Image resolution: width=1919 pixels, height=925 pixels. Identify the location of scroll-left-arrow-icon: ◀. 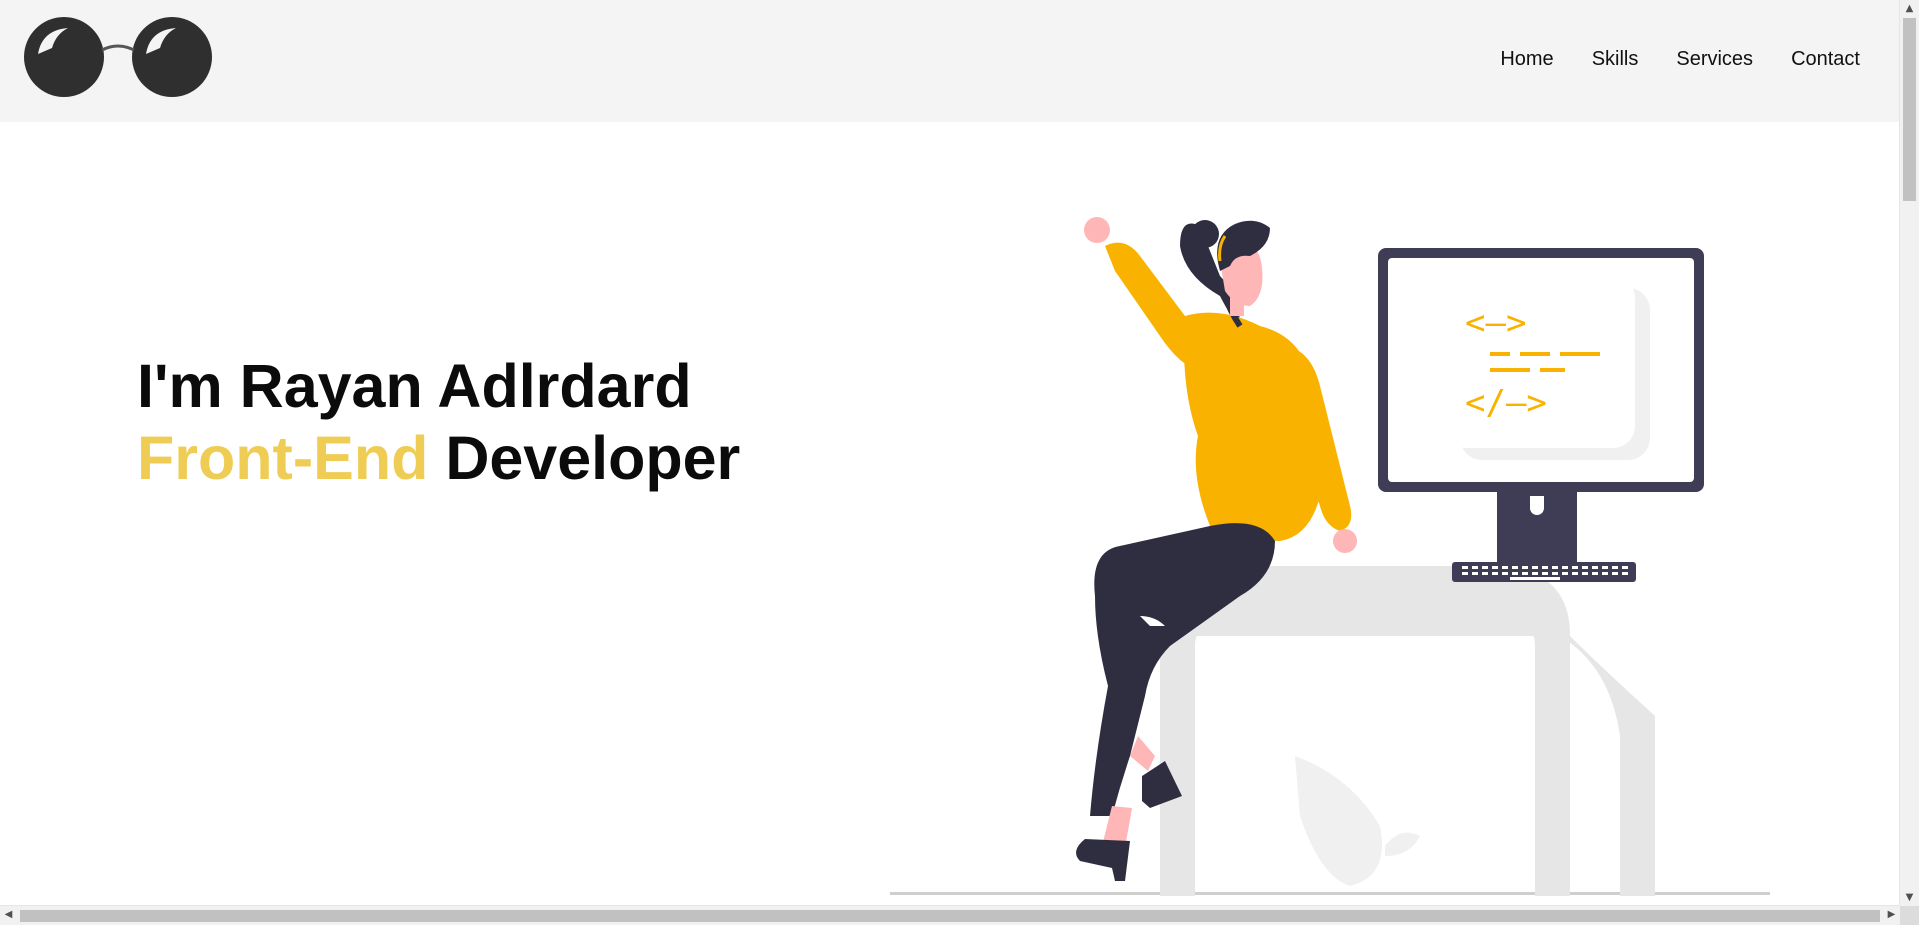
(8, 915).